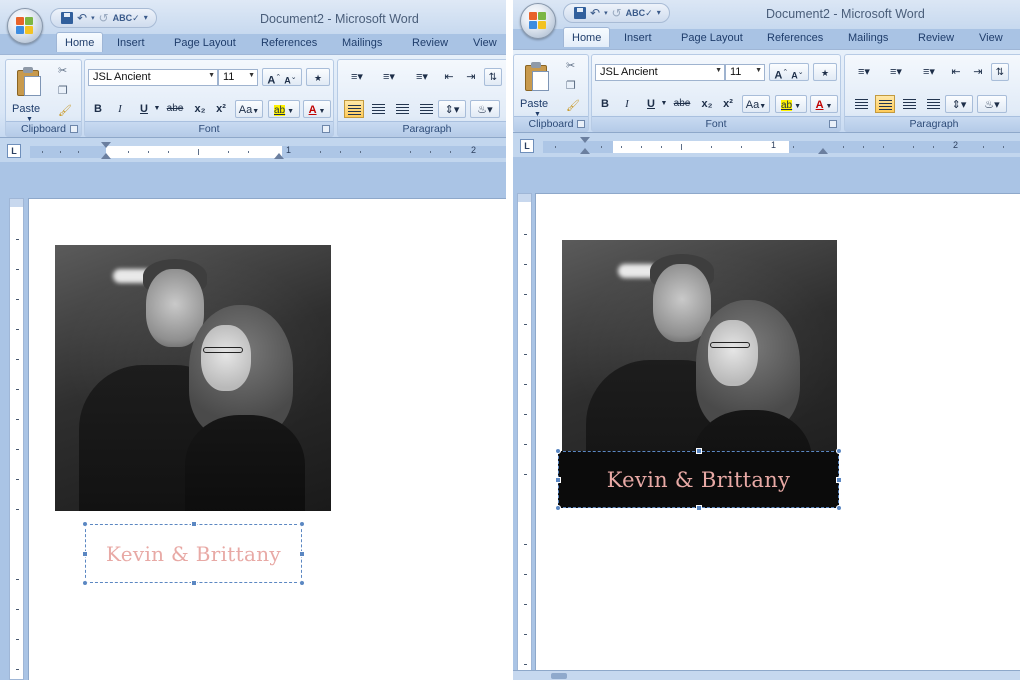 The width and height of the screenshot is (1020, 680). What do you see at coordinates (85, 524) in the screenshot?
I see `resize-handle-top-left` at bounding box center [85, 524].